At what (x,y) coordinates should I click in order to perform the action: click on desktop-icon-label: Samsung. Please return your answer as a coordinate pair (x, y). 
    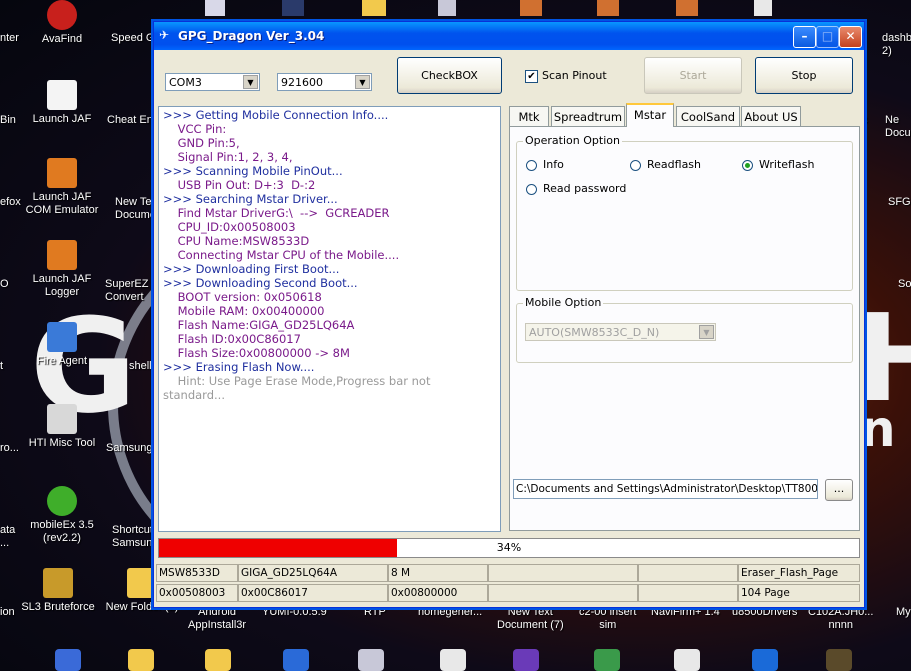
    Looking at the image, I should click on (129, 448).